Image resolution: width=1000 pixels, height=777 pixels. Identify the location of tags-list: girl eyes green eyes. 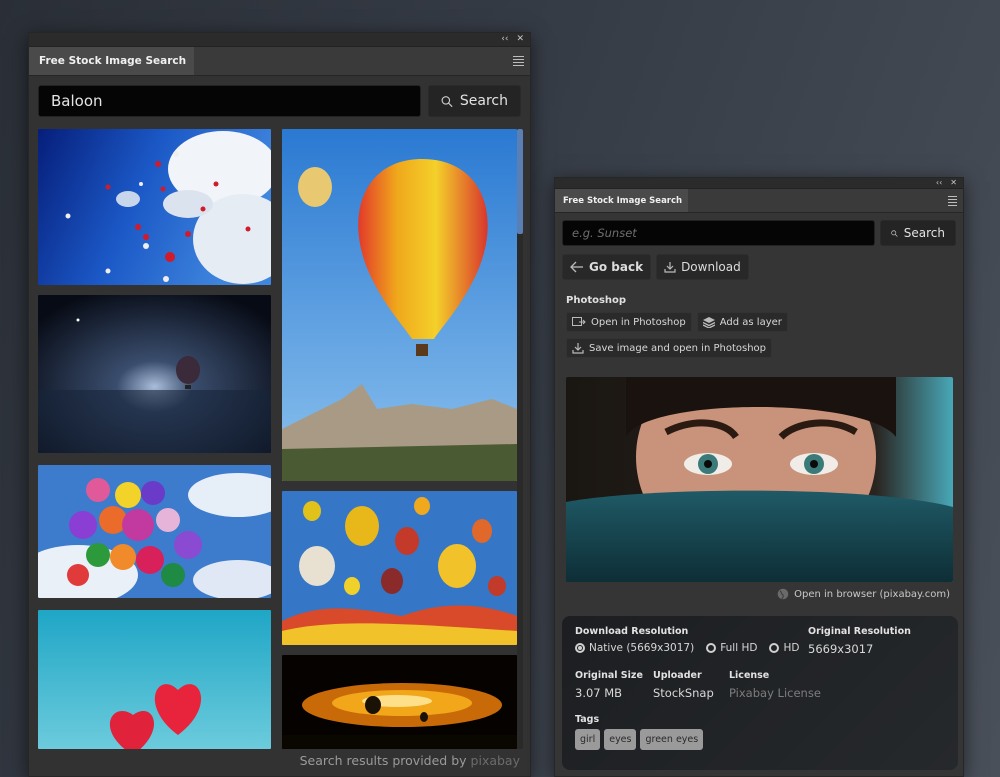
(760, 739).